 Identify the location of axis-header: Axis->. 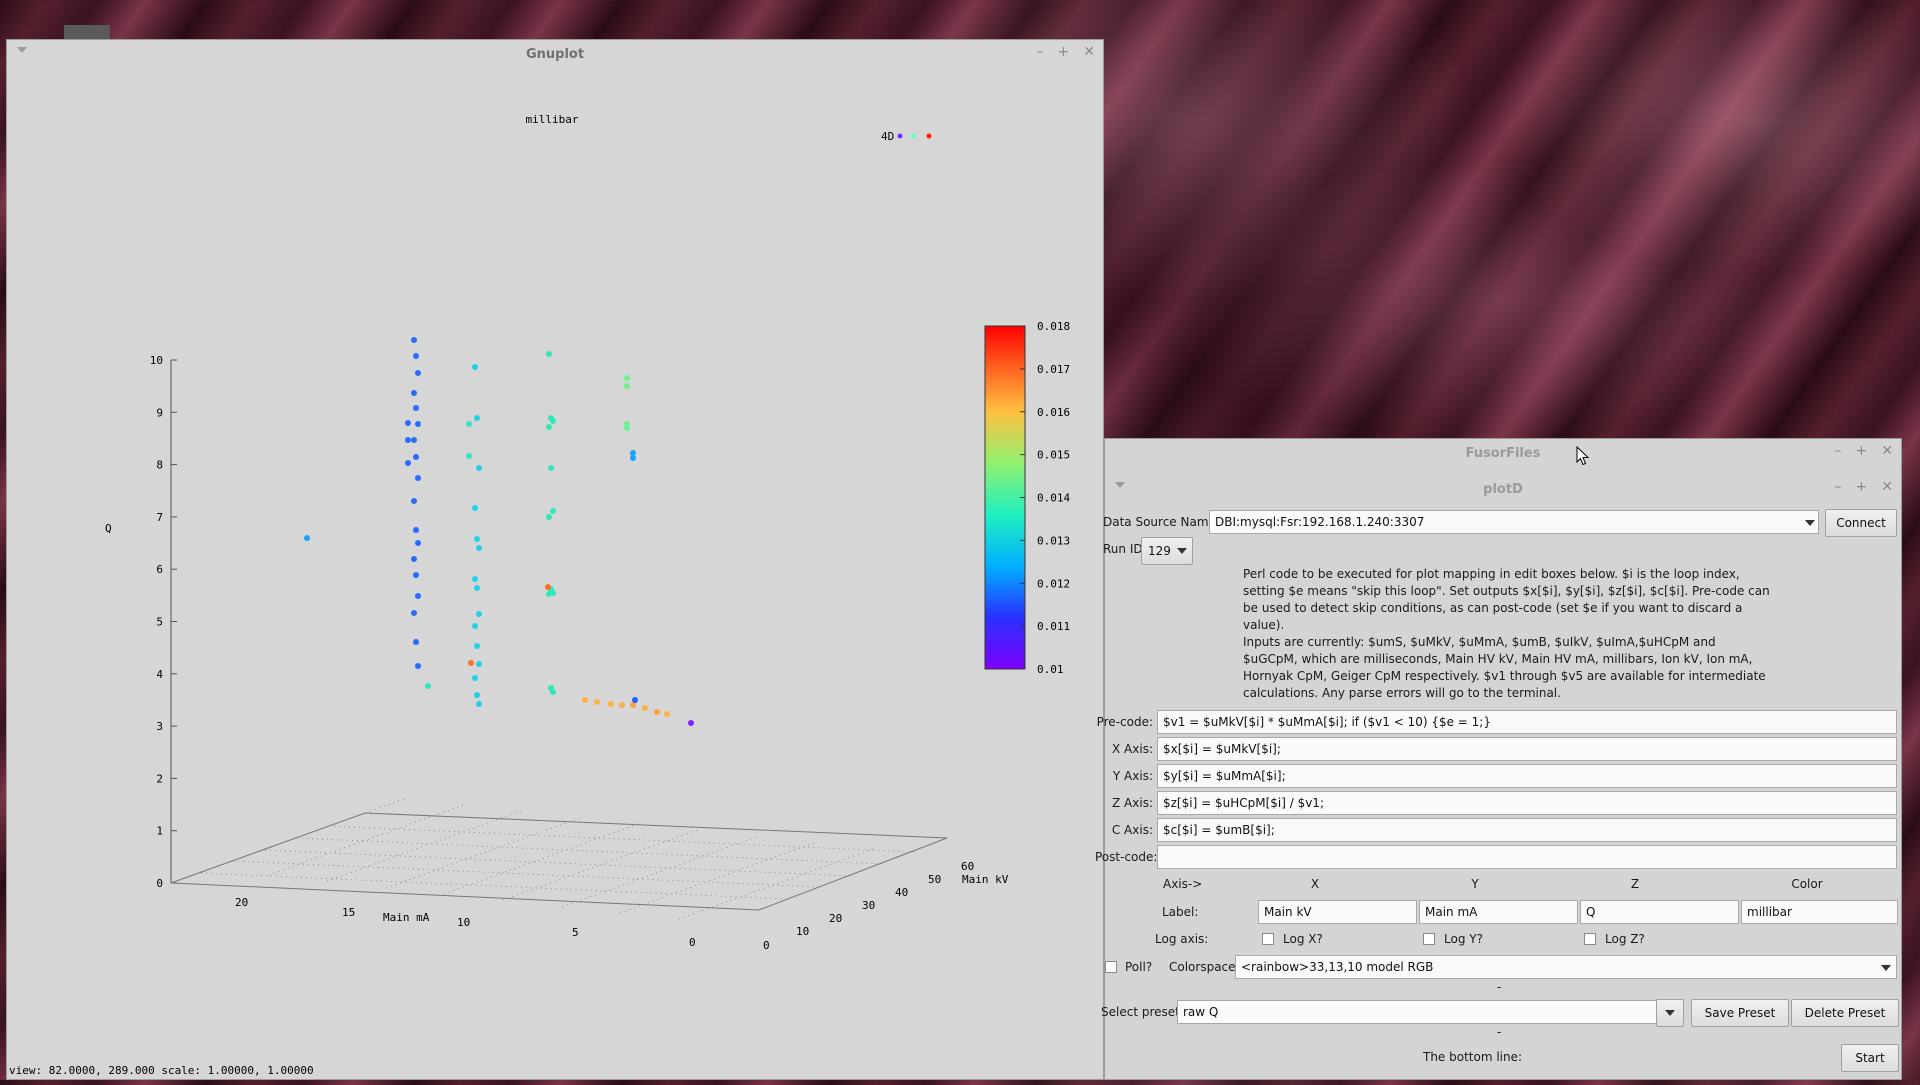
(1183, 884).